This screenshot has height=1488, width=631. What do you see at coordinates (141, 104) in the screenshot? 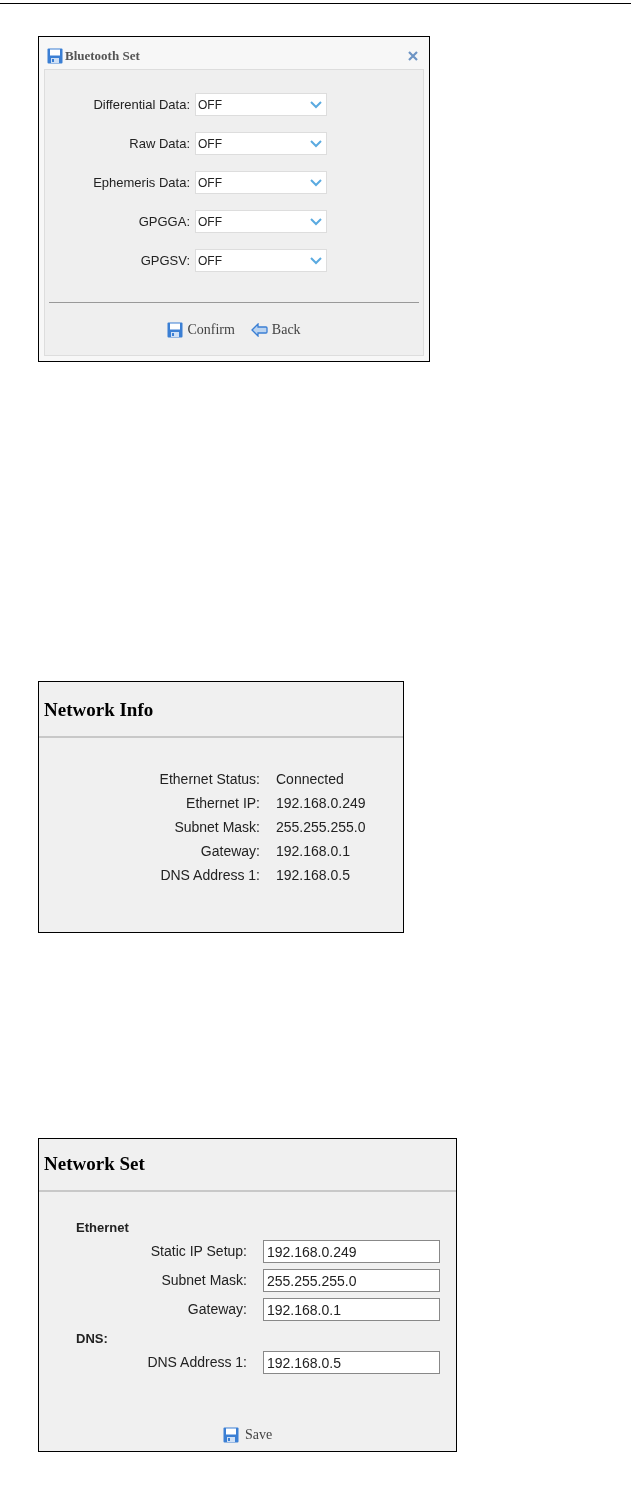
I see `field-label: Differential Data:` at bounding box center [141, 104].